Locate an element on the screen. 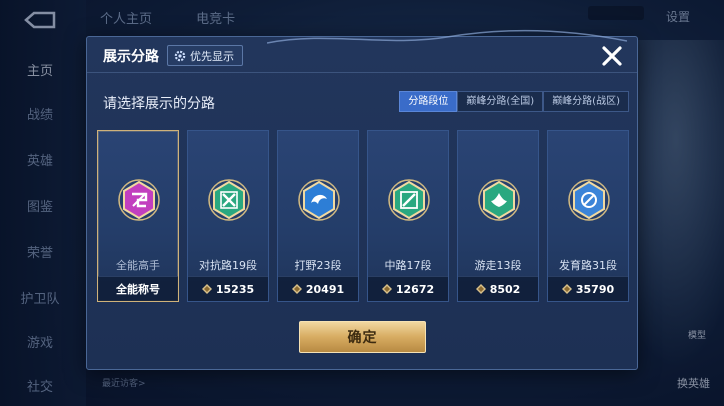 Image resolution: width=724 pixels, height=406 pixels. priority-display-label: 优先显示 is located at coordinates (212, 56).